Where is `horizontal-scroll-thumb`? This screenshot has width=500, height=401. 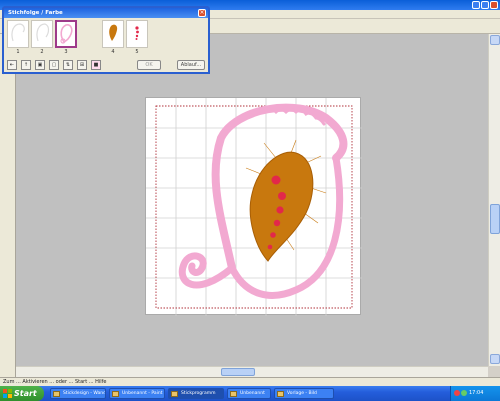
horizontal-scroll-thumb is located at coordinates (238, 372).